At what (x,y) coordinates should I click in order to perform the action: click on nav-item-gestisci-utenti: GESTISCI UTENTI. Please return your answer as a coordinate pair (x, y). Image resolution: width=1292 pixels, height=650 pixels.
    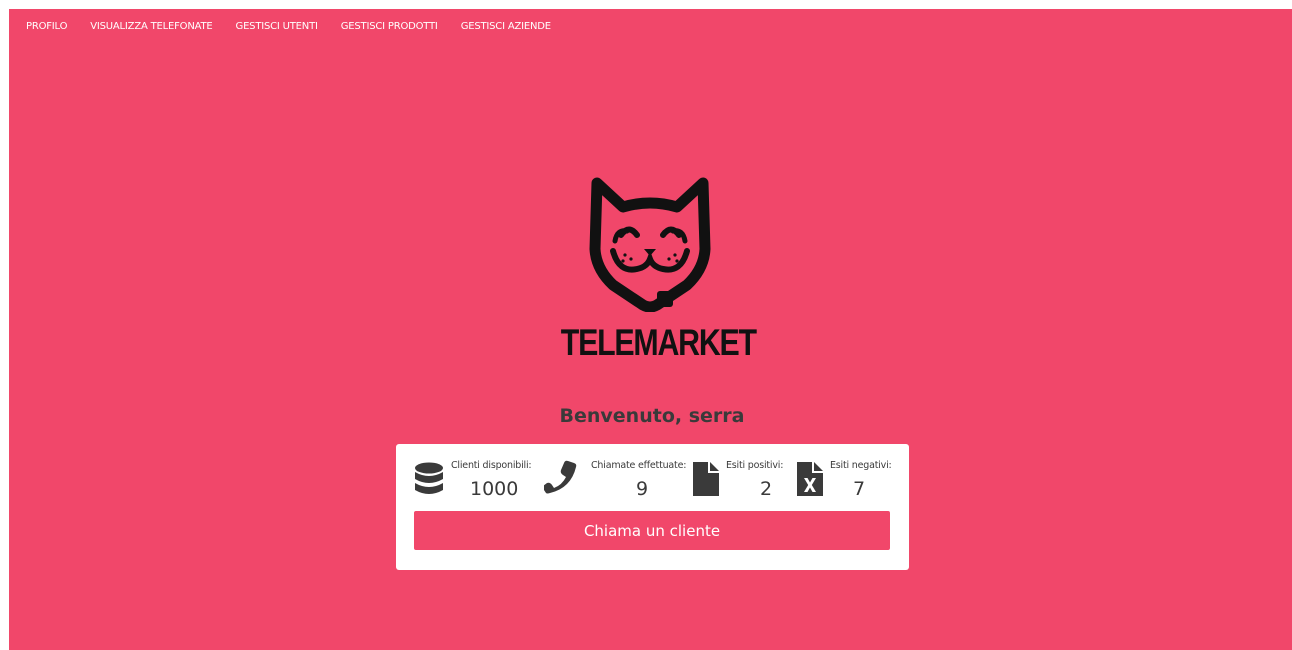
    Looking at the image, I should click on (277, 26).